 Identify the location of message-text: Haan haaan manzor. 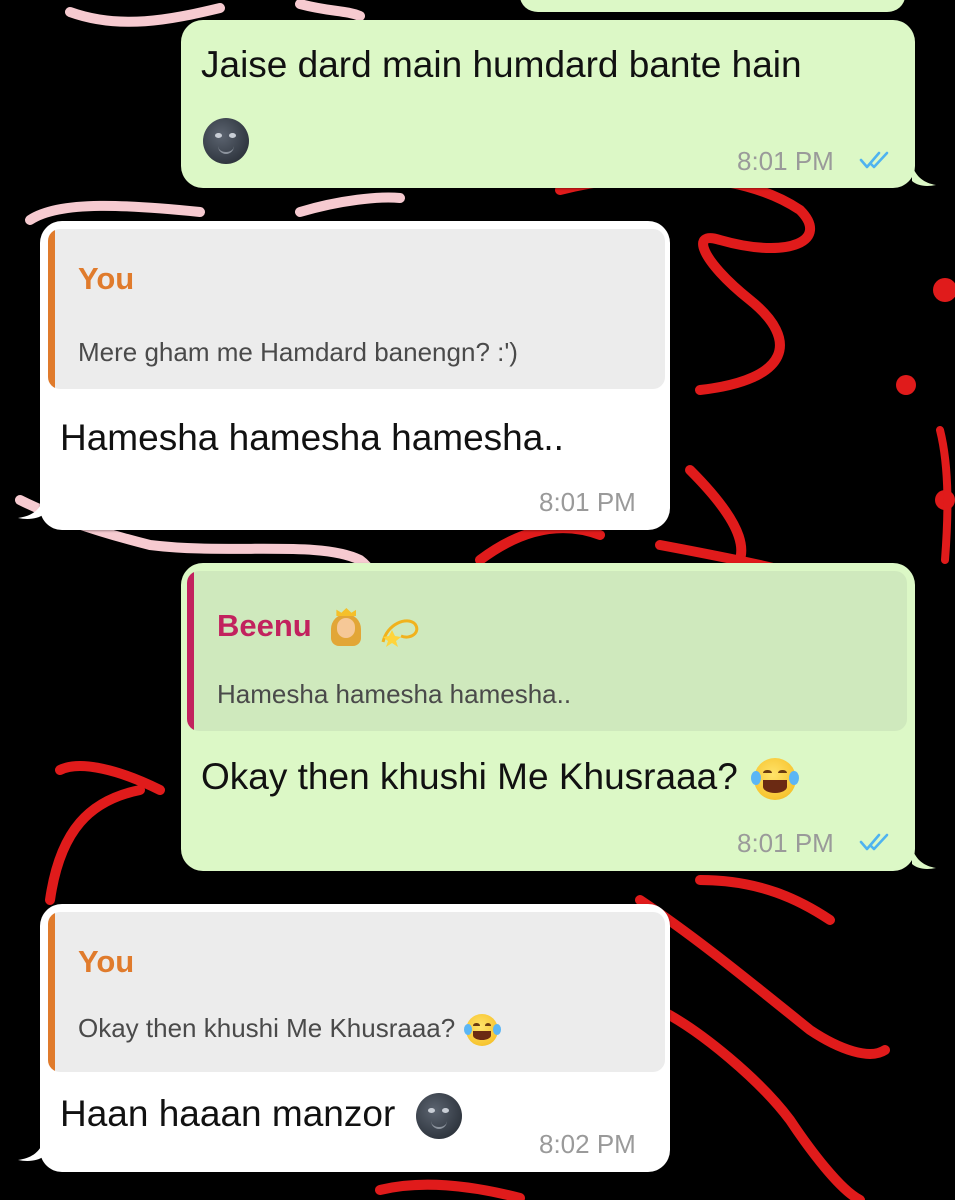
(261, 1116).